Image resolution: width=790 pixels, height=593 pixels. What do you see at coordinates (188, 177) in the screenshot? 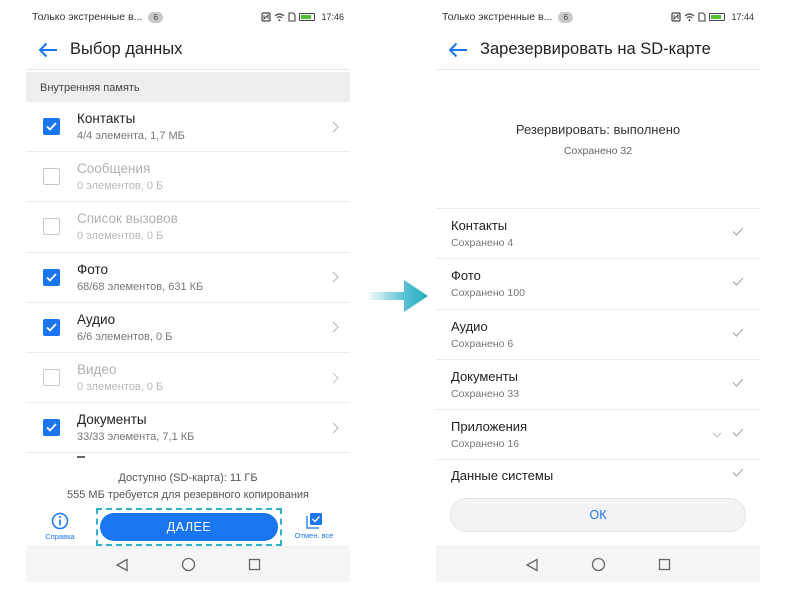
I see `list-item-messages: Сообщения 0 элементов, 0 Б` at bounding box center [188, 177].